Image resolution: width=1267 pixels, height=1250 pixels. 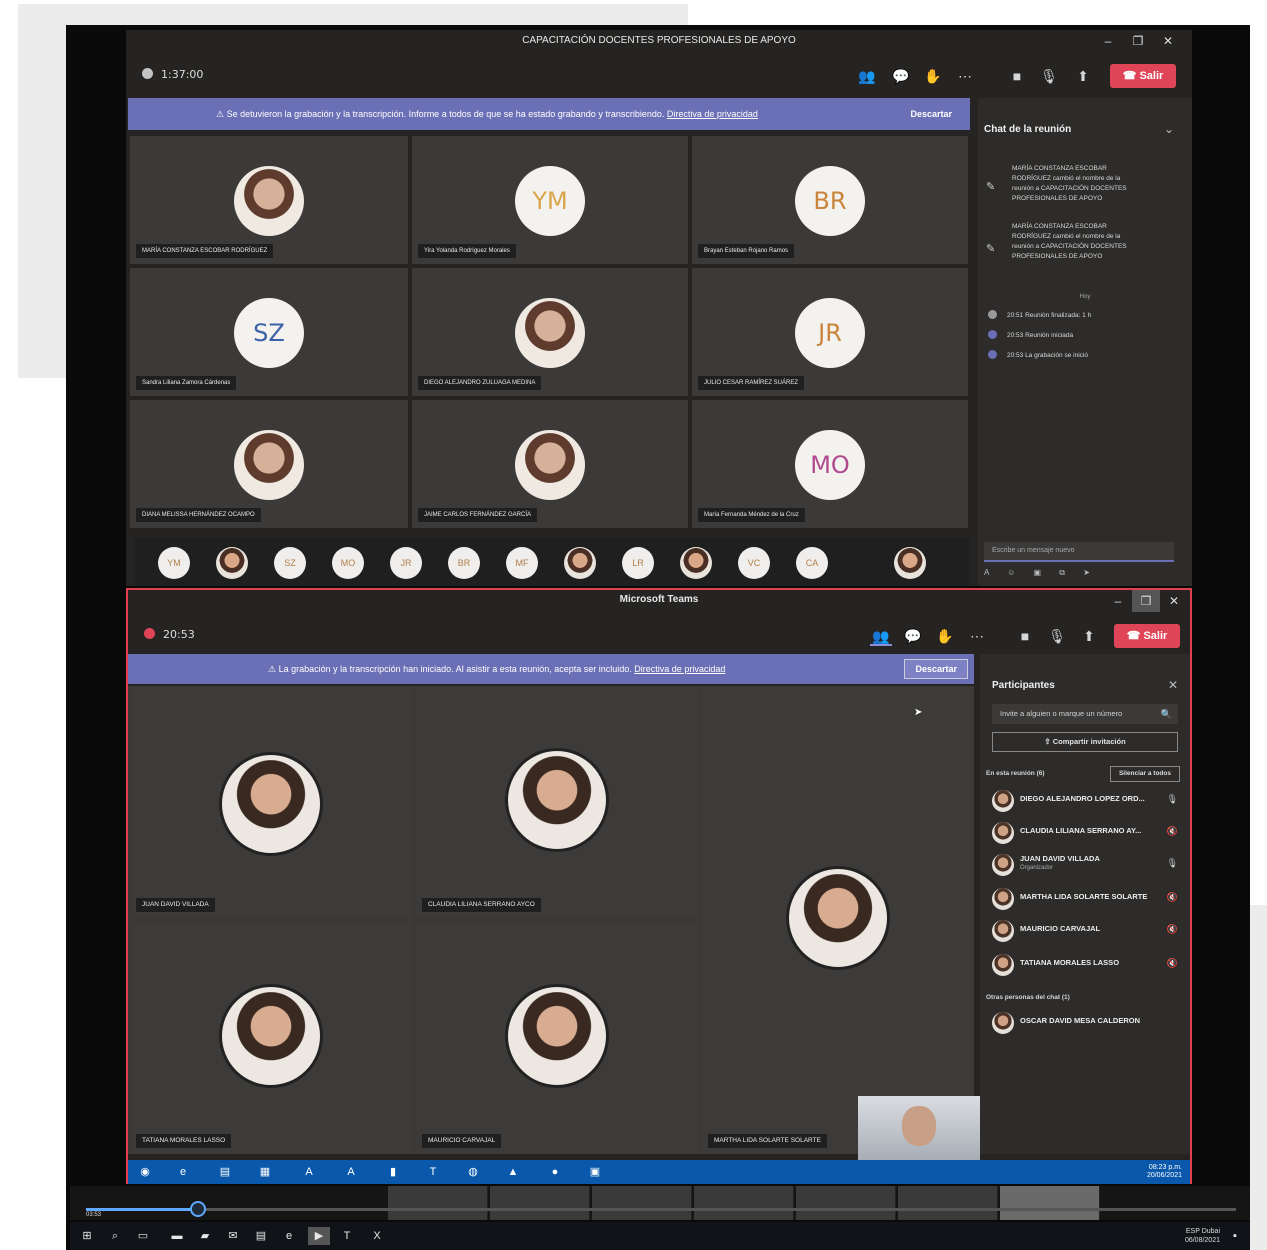 What do you see at coordinates (513, 1172) in the screenshot?
I see `pdf-icon: ▲` at bounding box center [513, 1172].